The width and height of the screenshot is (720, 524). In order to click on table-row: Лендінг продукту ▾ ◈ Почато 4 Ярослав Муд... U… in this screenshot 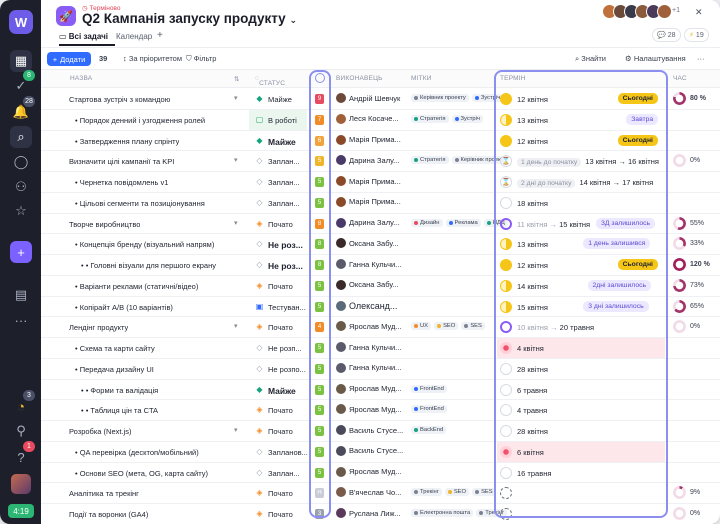, I will do `click(380, 327)`.